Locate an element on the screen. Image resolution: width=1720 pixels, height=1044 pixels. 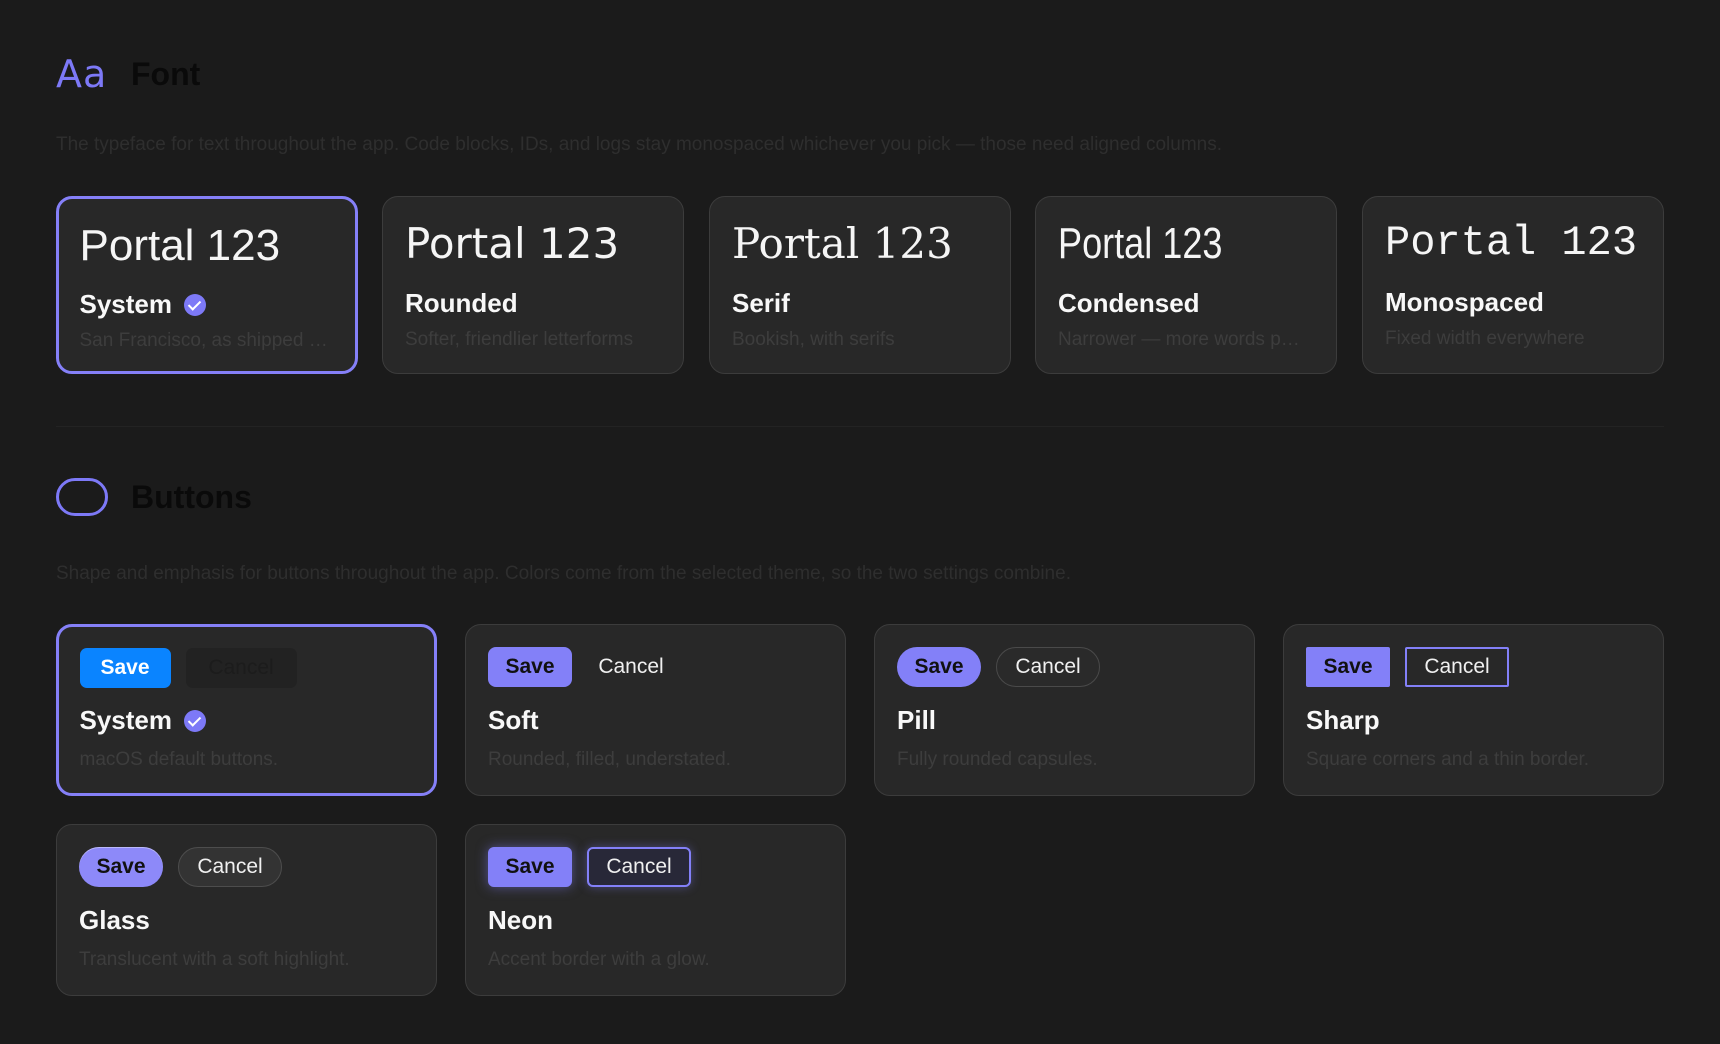
font-option-name: System is located at coordinates (142, 304).